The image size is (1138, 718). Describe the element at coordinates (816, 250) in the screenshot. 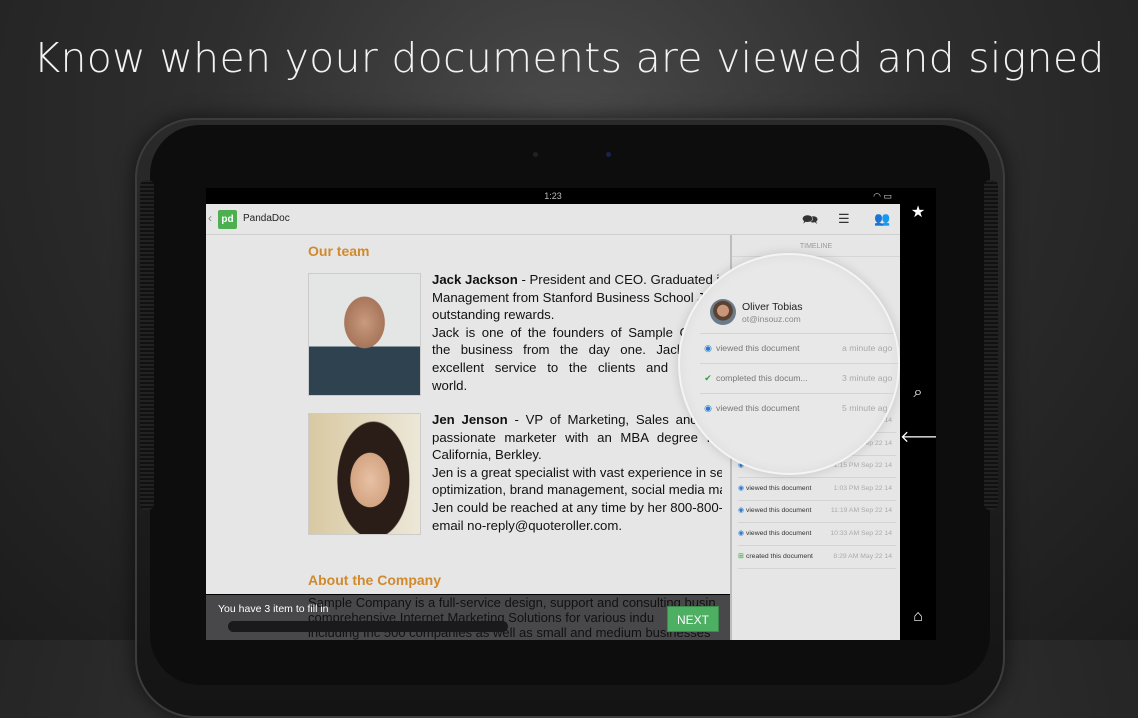

I see `timeline-header: TIMELINE` at that location.